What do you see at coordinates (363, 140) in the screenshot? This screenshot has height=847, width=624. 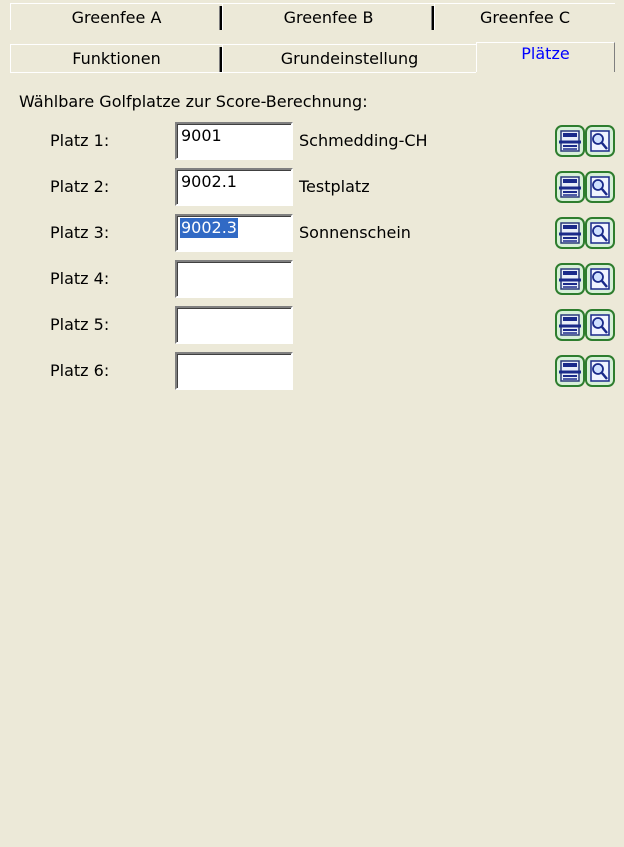 I see `course-name: Schmedding-CH` at bounding box center [363, 140].